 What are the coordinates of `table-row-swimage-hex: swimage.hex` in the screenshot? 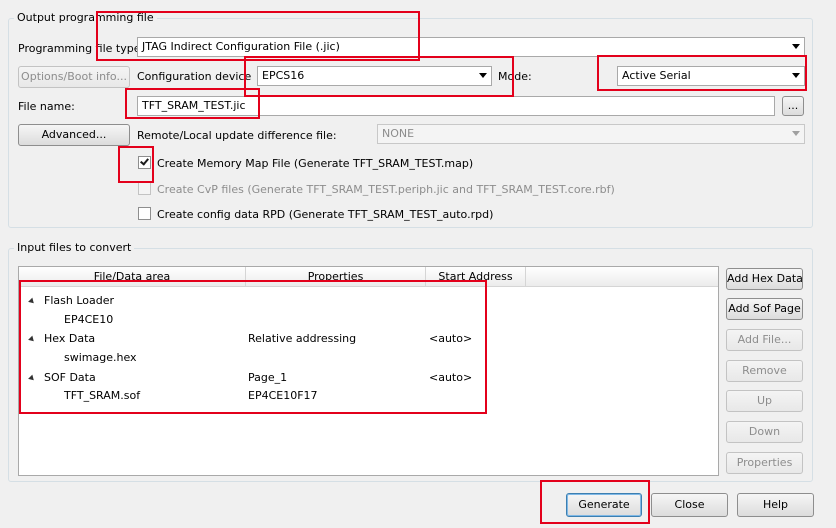 It's located at (100, 357).